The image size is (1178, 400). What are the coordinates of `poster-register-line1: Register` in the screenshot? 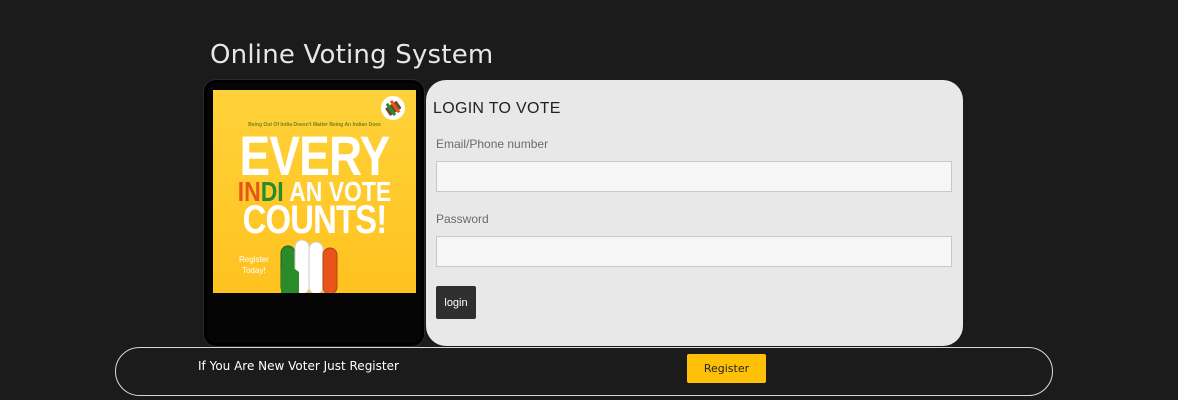 It's located at (254, 259).